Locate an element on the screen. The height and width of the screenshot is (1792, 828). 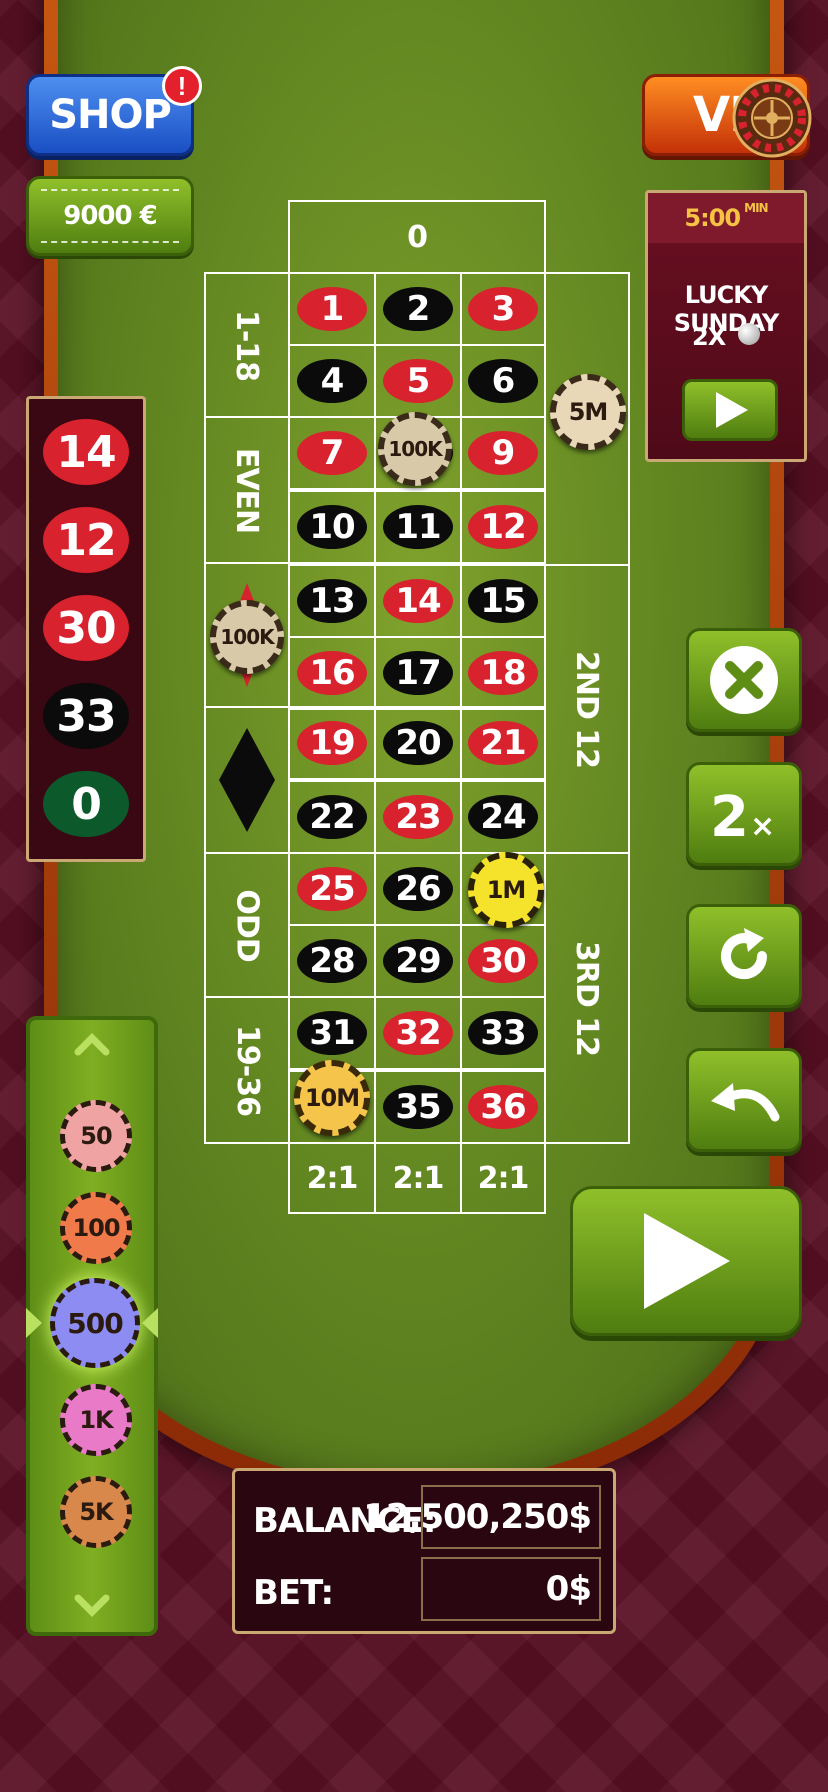
roulette-wheel-icon is located at coordinates (772, 118).